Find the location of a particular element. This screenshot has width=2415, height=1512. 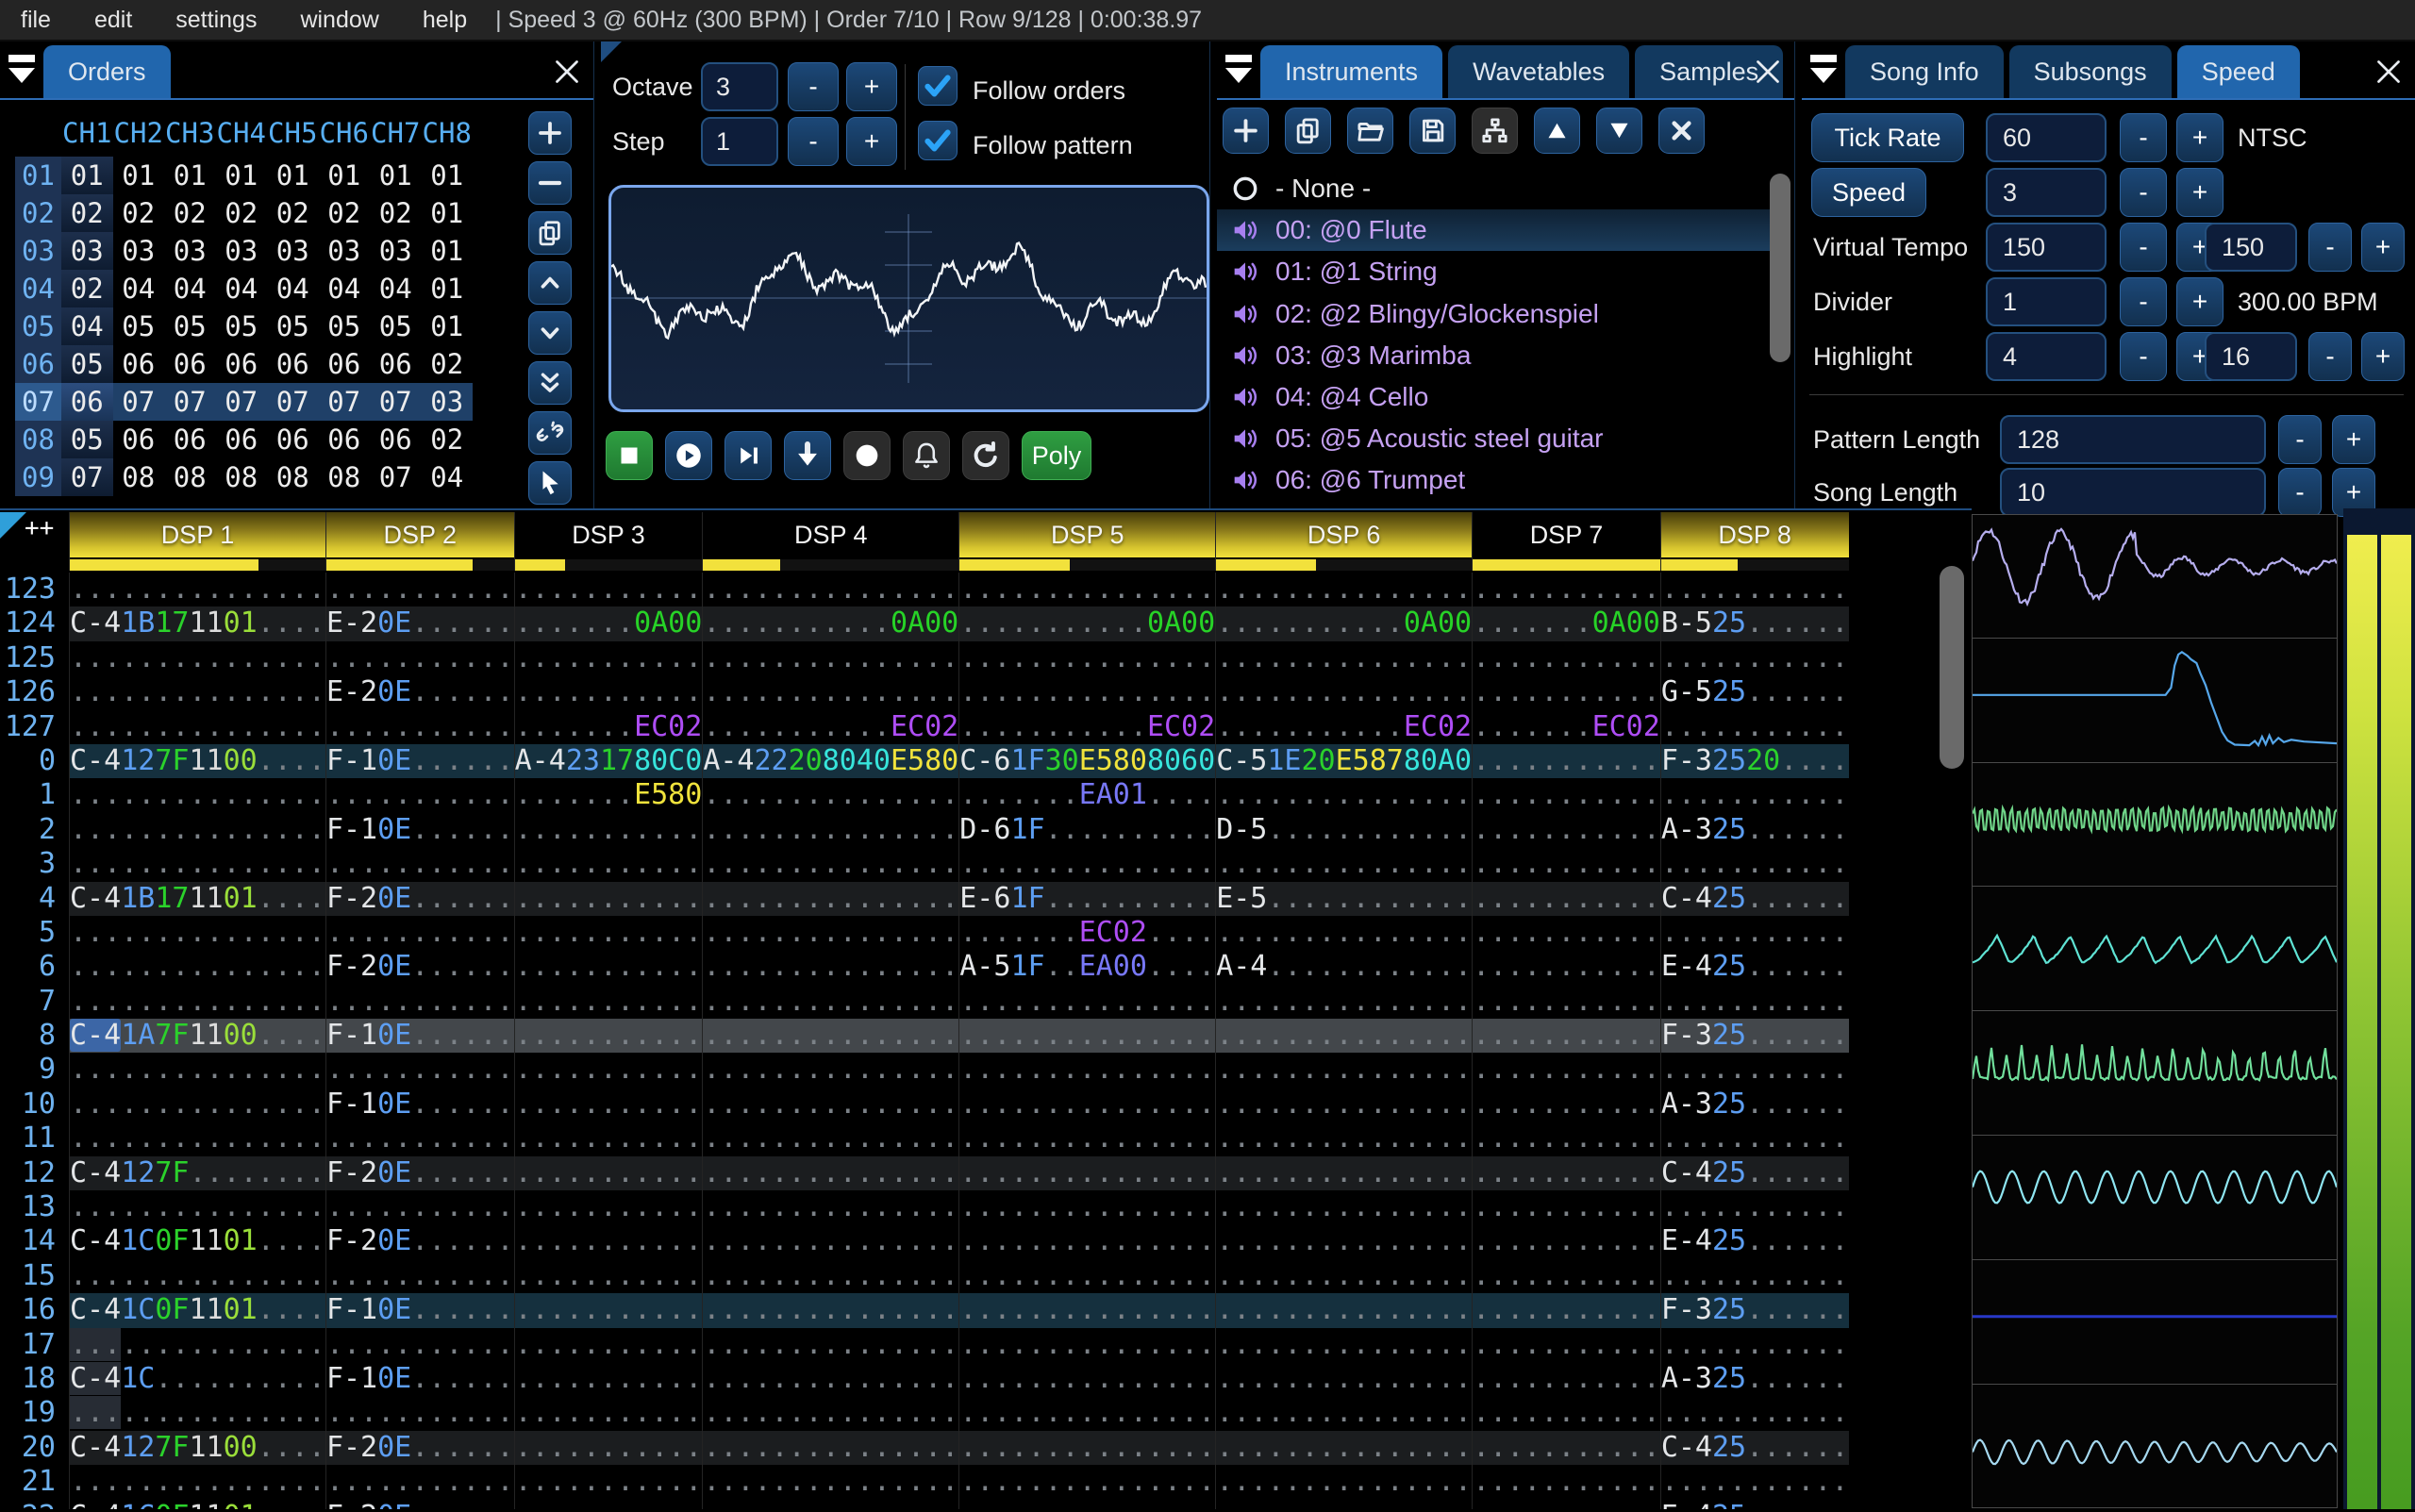

orders-add-button is located at coordinates (550, 133).